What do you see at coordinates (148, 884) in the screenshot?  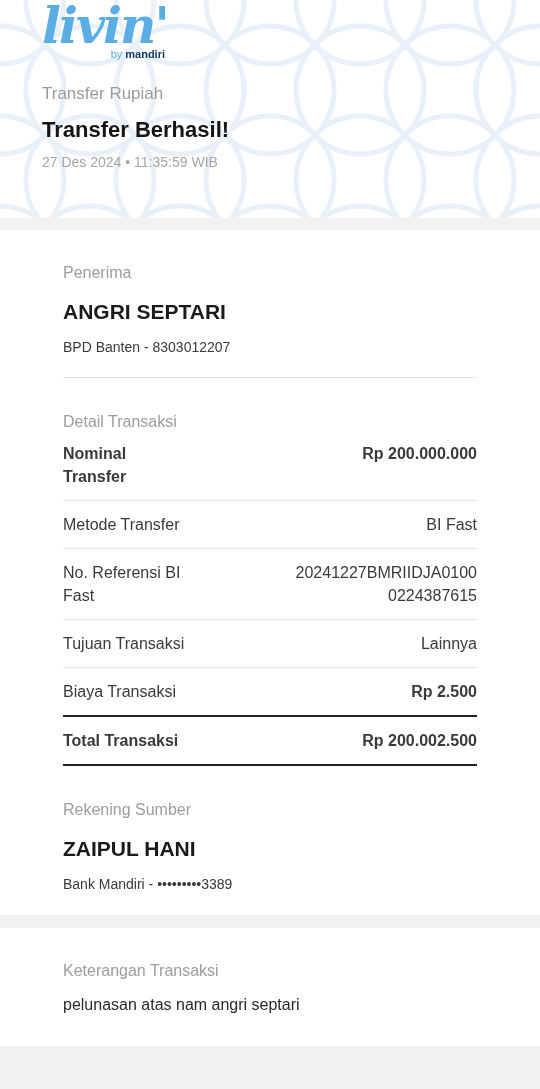 I see `account-detail: Bank Mandiri - •••••••••3389` at bounding box center [148, 884].